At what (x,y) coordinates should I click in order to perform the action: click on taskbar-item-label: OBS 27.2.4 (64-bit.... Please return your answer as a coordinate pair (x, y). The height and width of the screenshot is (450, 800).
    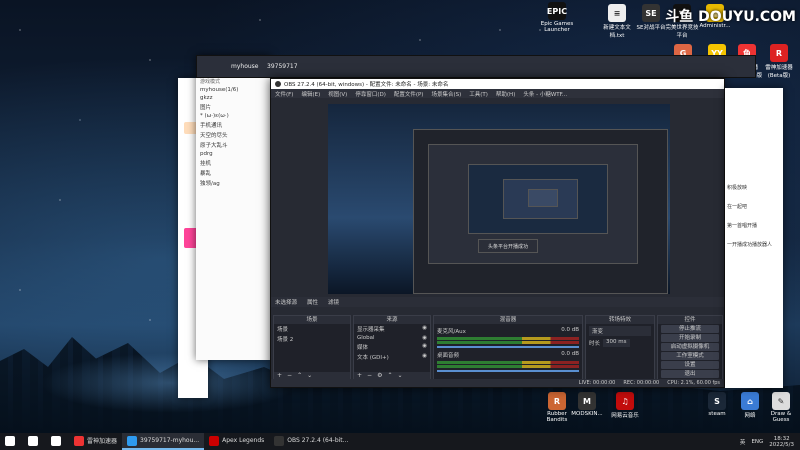
    Looking at the image, I should click on (318, 440).